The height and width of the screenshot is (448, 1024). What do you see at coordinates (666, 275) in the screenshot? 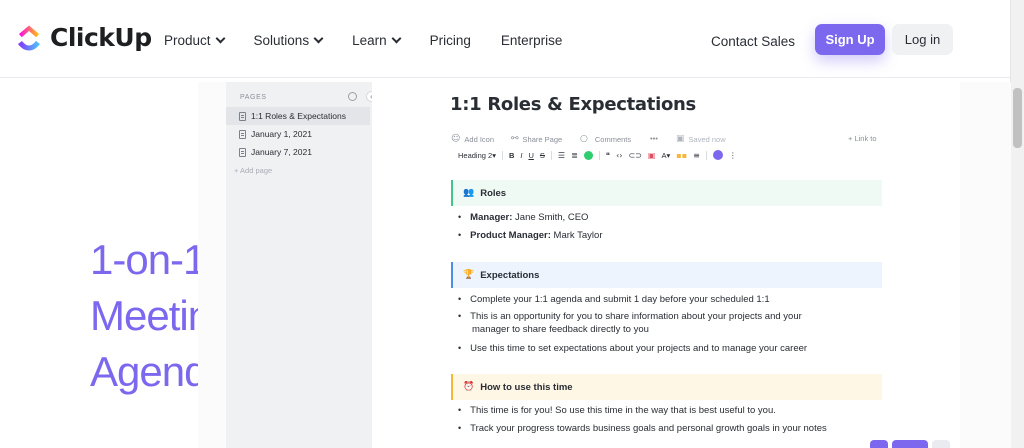
I see `expectations-callout: 🏆 Expectations` at bounding box center [666, 275].